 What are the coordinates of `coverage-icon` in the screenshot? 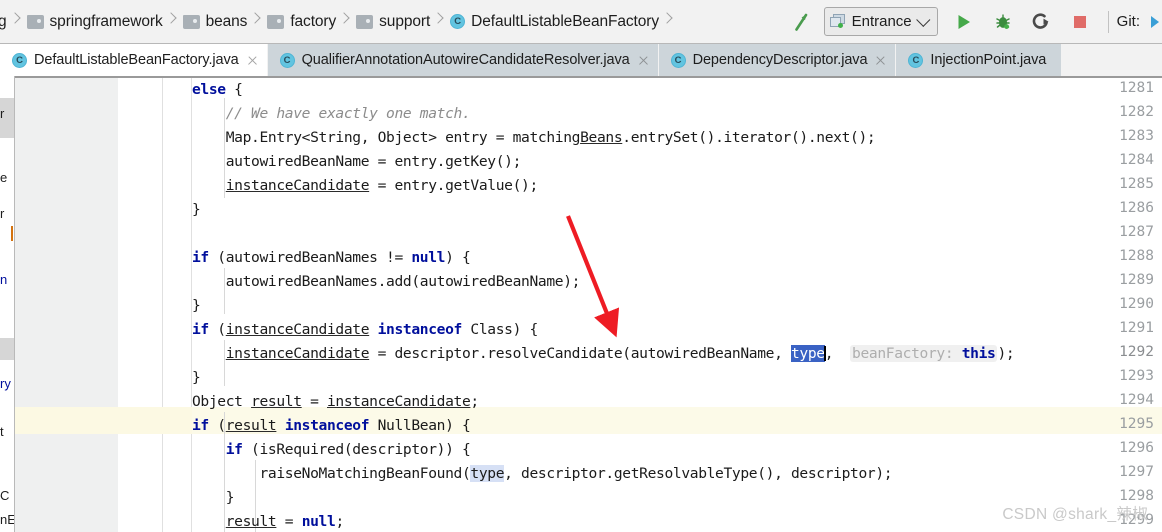 It's located at (1040, 20).